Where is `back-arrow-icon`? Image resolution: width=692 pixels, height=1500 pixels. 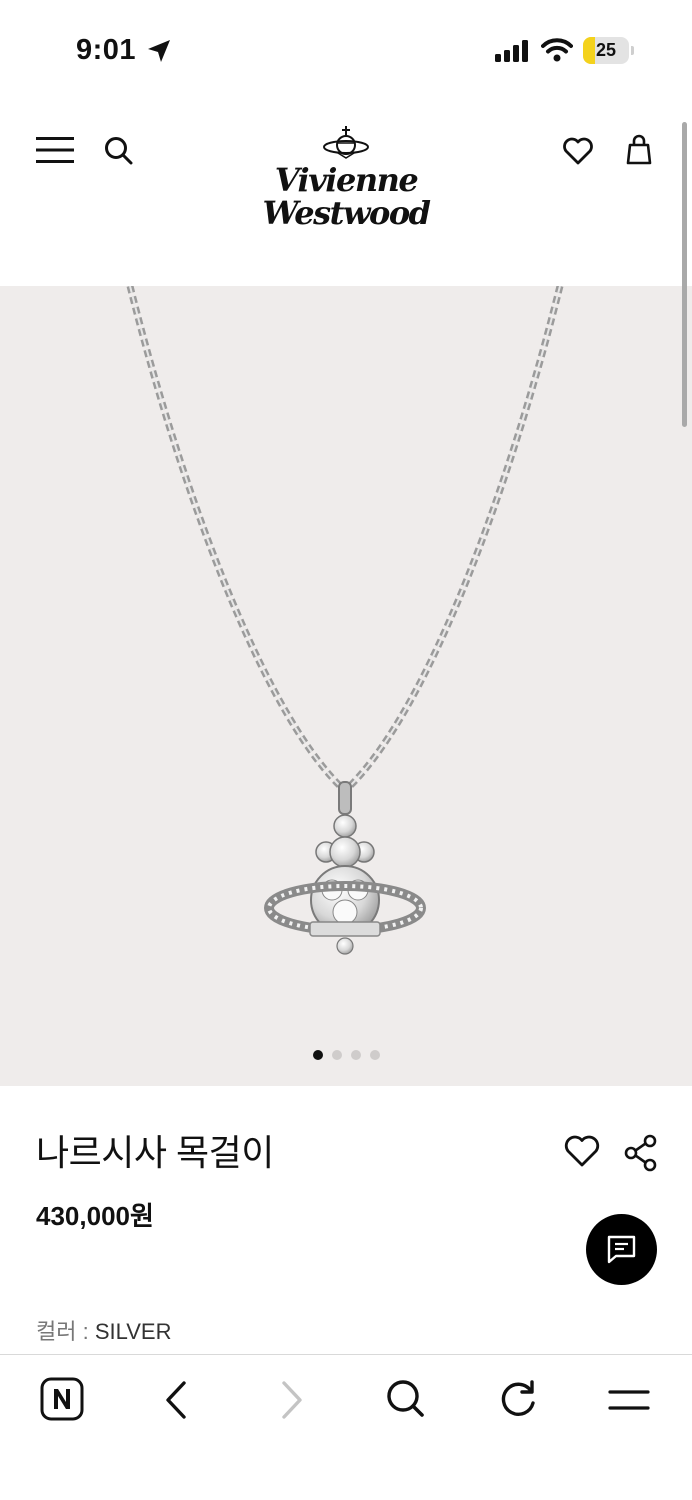 back-arrow-icon is located at coordinates (176, 1400).